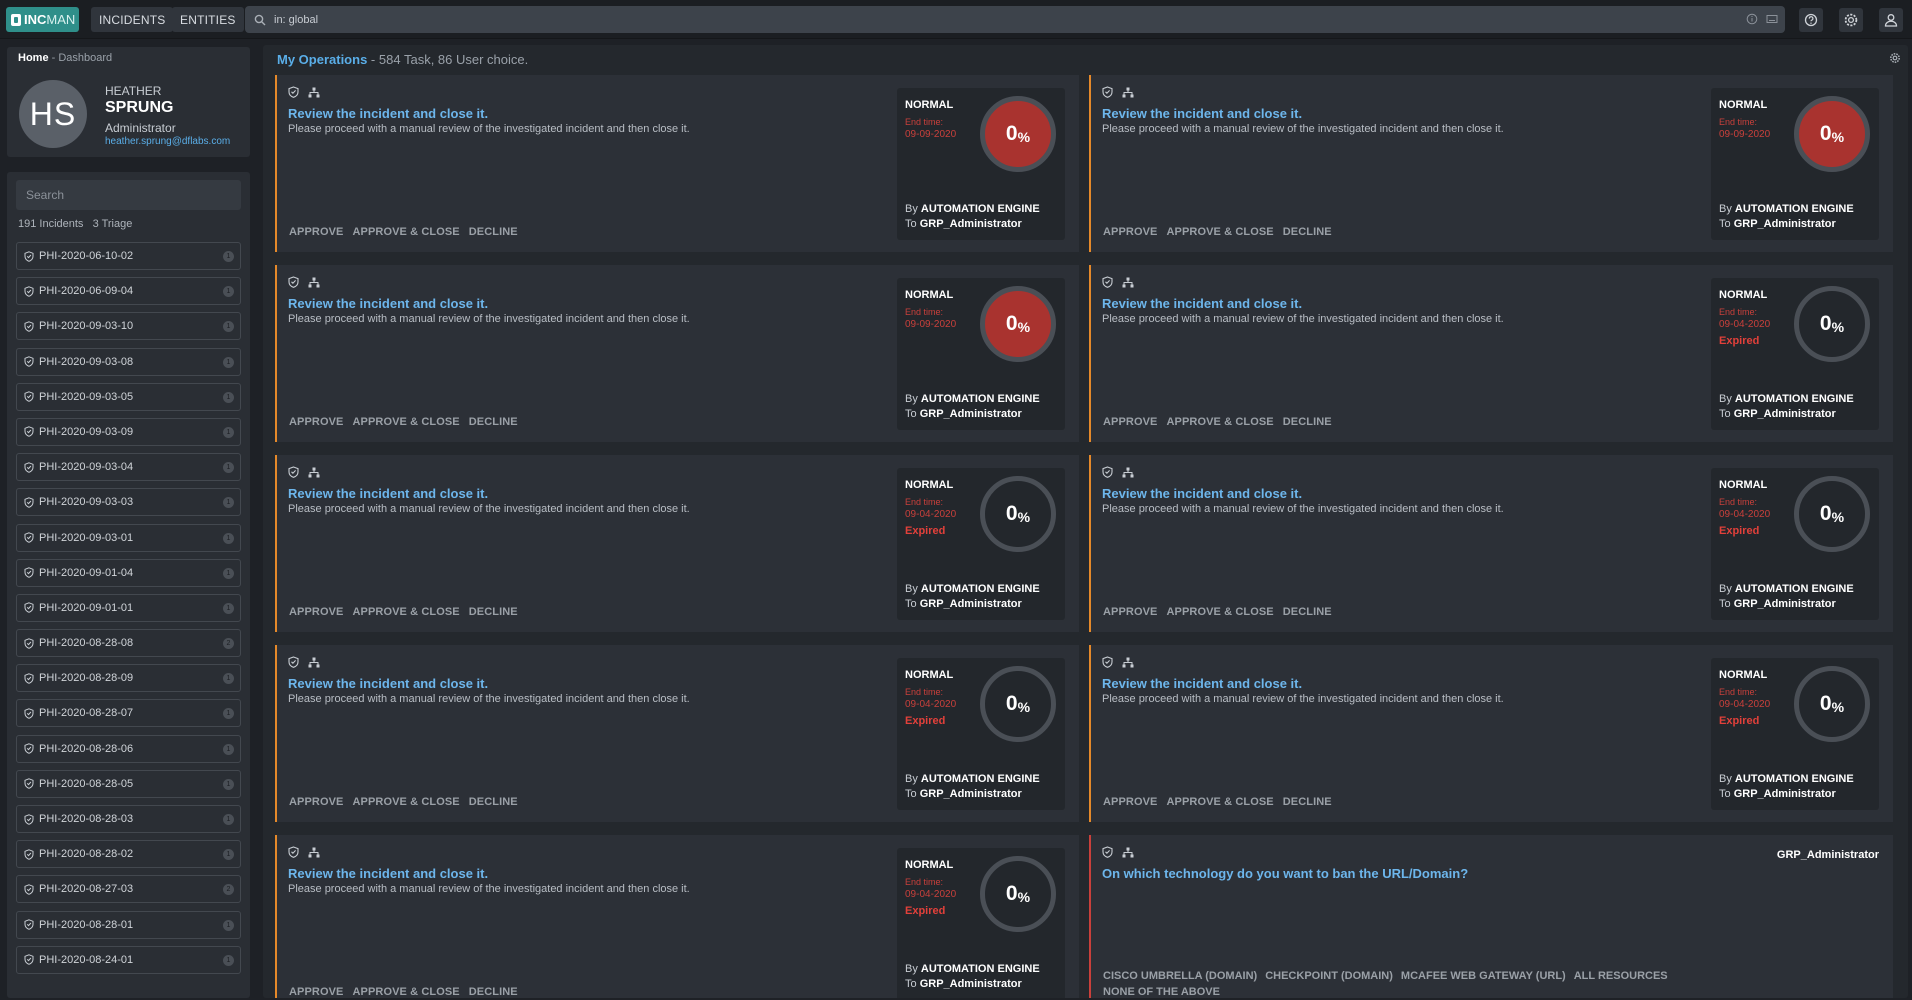  Describe the element at coordinates (128, 959) in the screenshot. I see `incident-list-item: PHI-2020-08-24-01 1` at that location.